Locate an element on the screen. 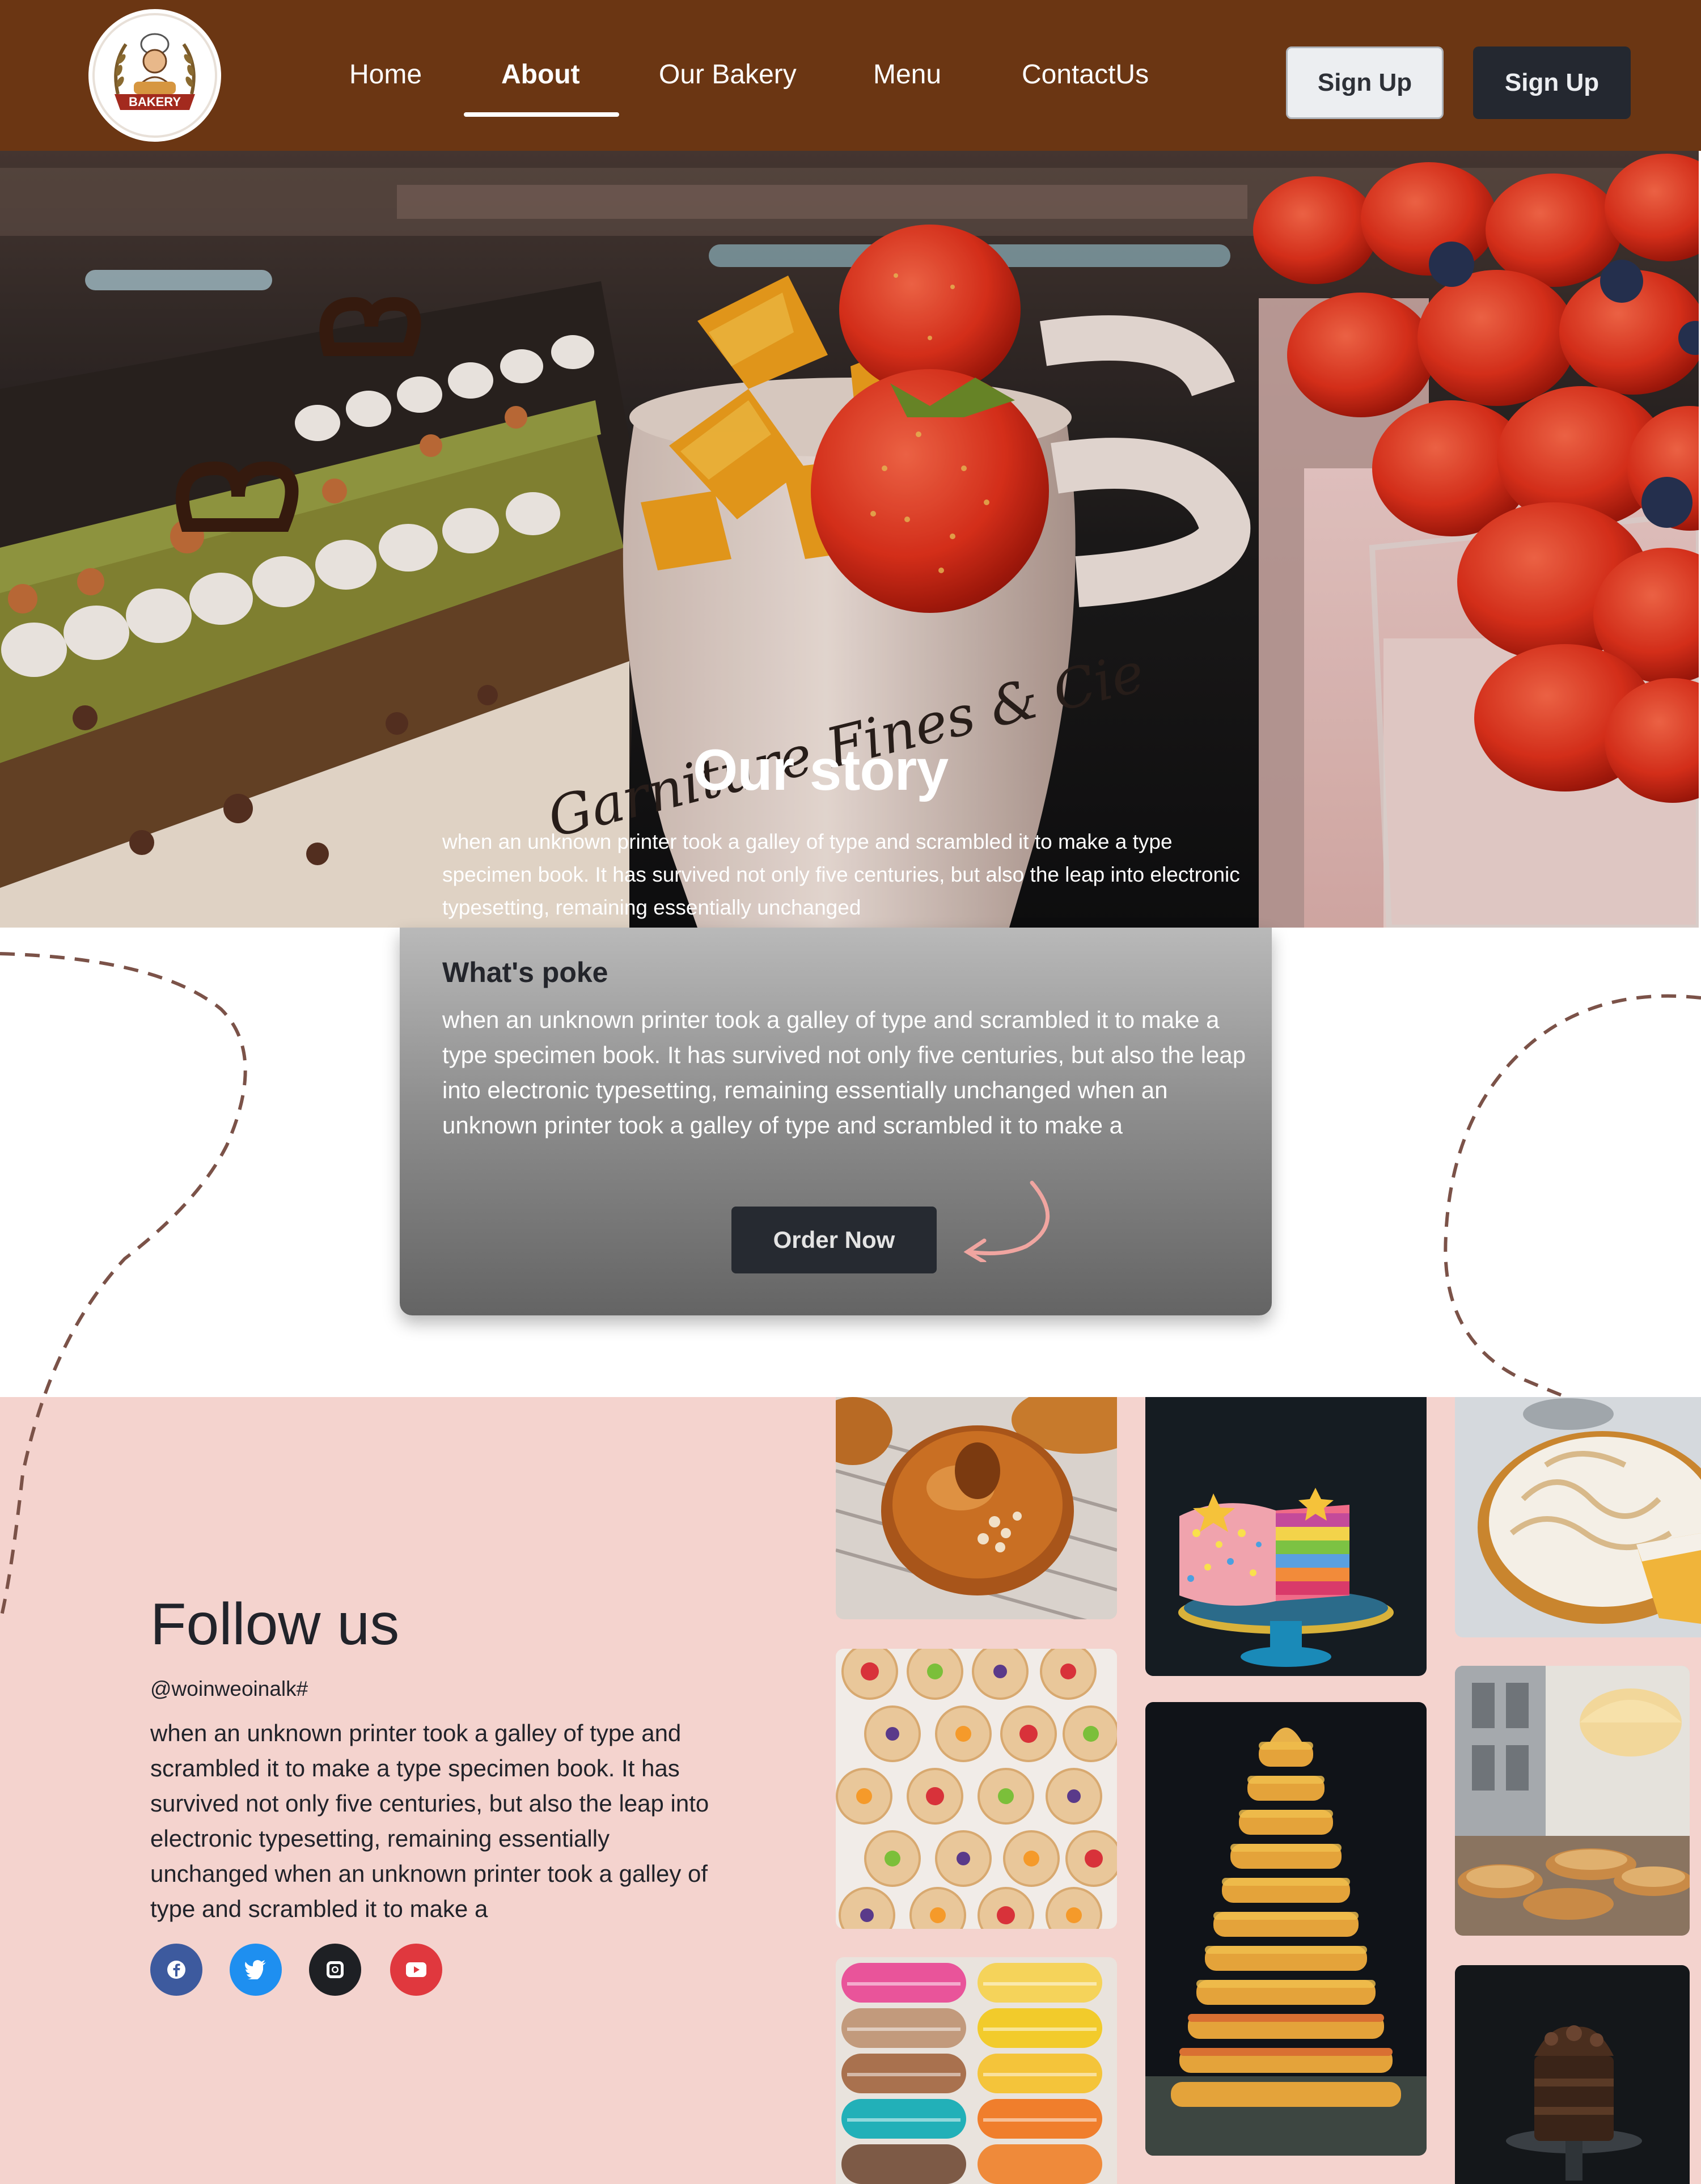  gallery-image-meringue-pie is located at coordinates (1578, 1517).